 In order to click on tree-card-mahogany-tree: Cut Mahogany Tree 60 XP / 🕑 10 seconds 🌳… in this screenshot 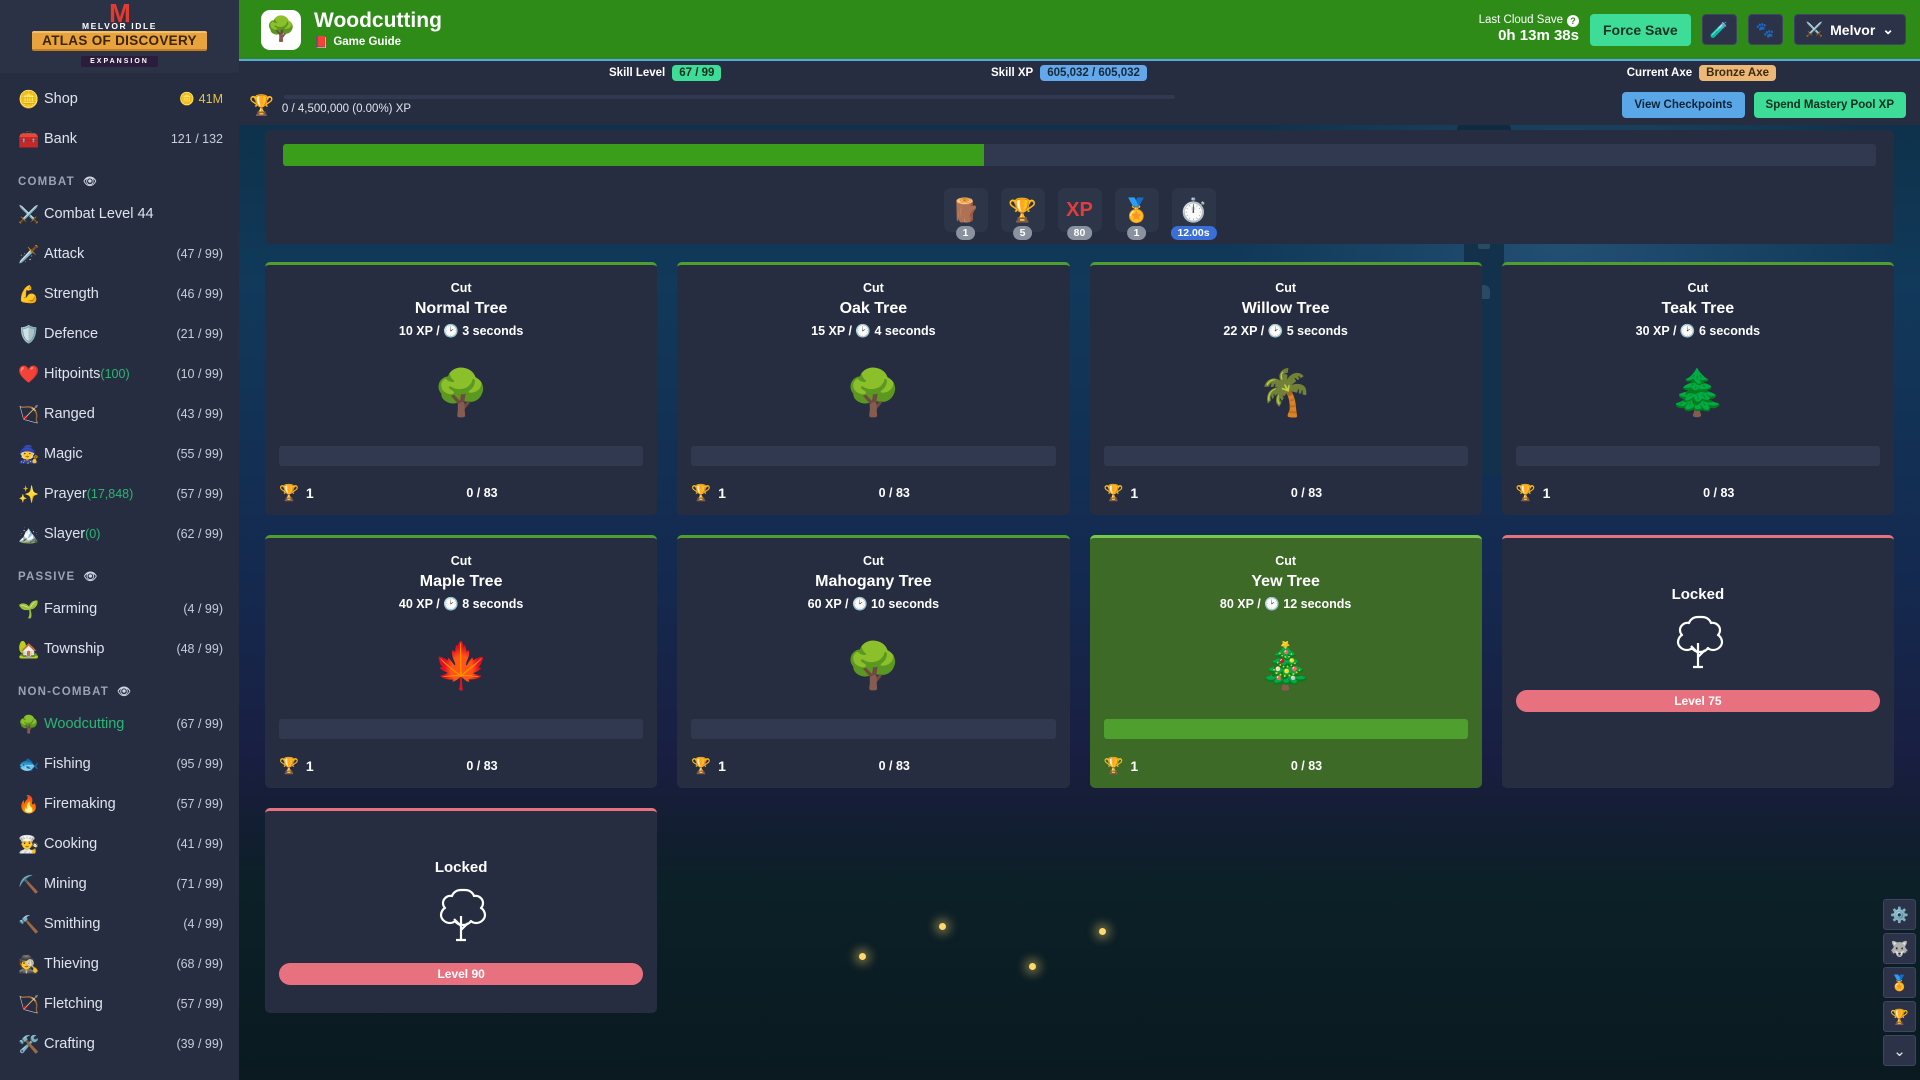, I will do `click(873, 661)`.